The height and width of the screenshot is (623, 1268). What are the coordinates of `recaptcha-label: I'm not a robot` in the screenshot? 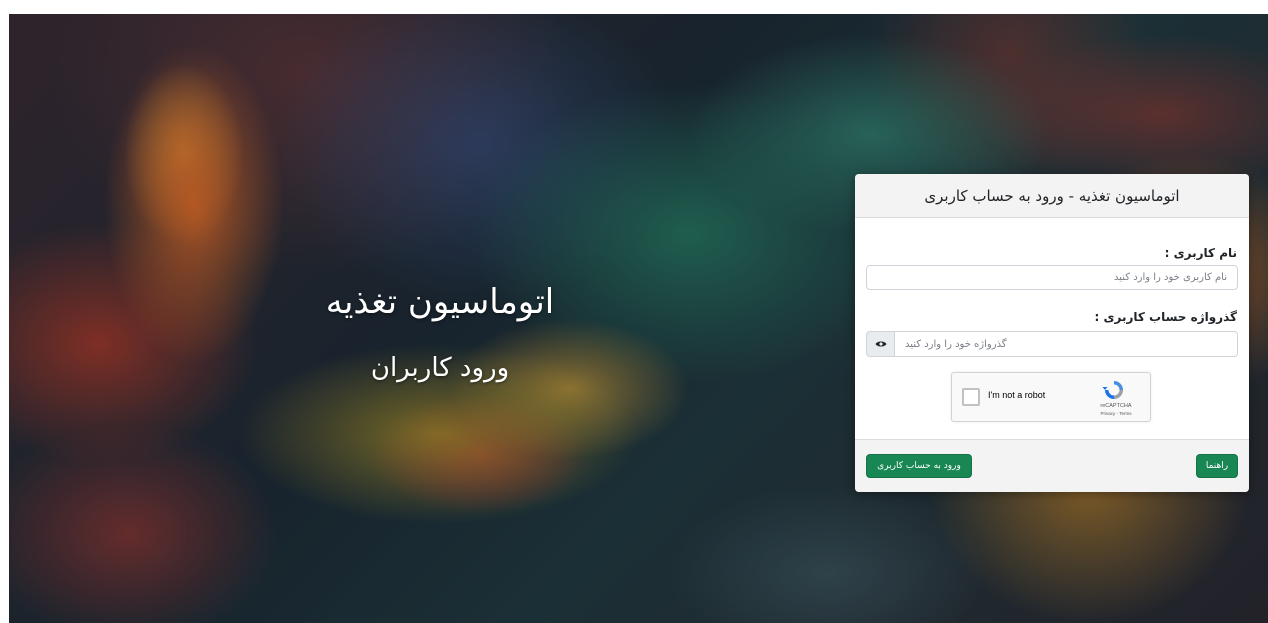 It's located at (1017, 395).